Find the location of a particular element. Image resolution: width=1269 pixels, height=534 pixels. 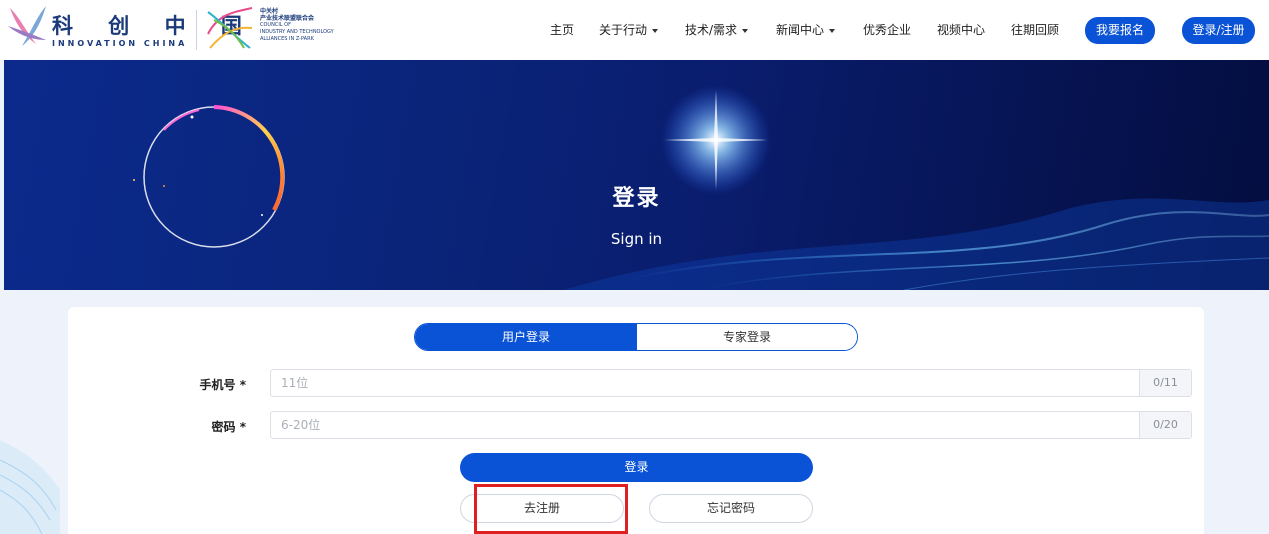

phone-label: 手机号 * is located at coordinates (222, 385).